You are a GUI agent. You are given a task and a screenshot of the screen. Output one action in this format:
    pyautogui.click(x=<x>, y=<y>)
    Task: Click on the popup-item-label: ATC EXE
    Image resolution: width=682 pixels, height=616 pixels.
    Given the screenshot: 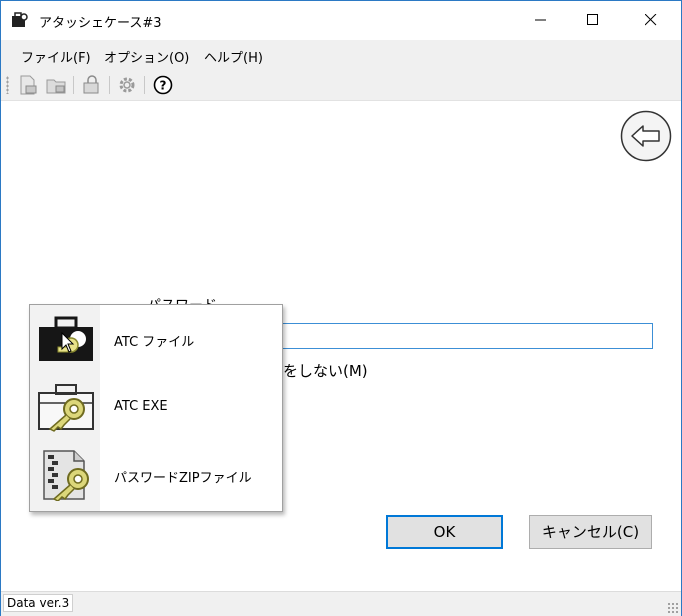 What is the action you would take?
    pyautogui.click(x=141, y=406)
    